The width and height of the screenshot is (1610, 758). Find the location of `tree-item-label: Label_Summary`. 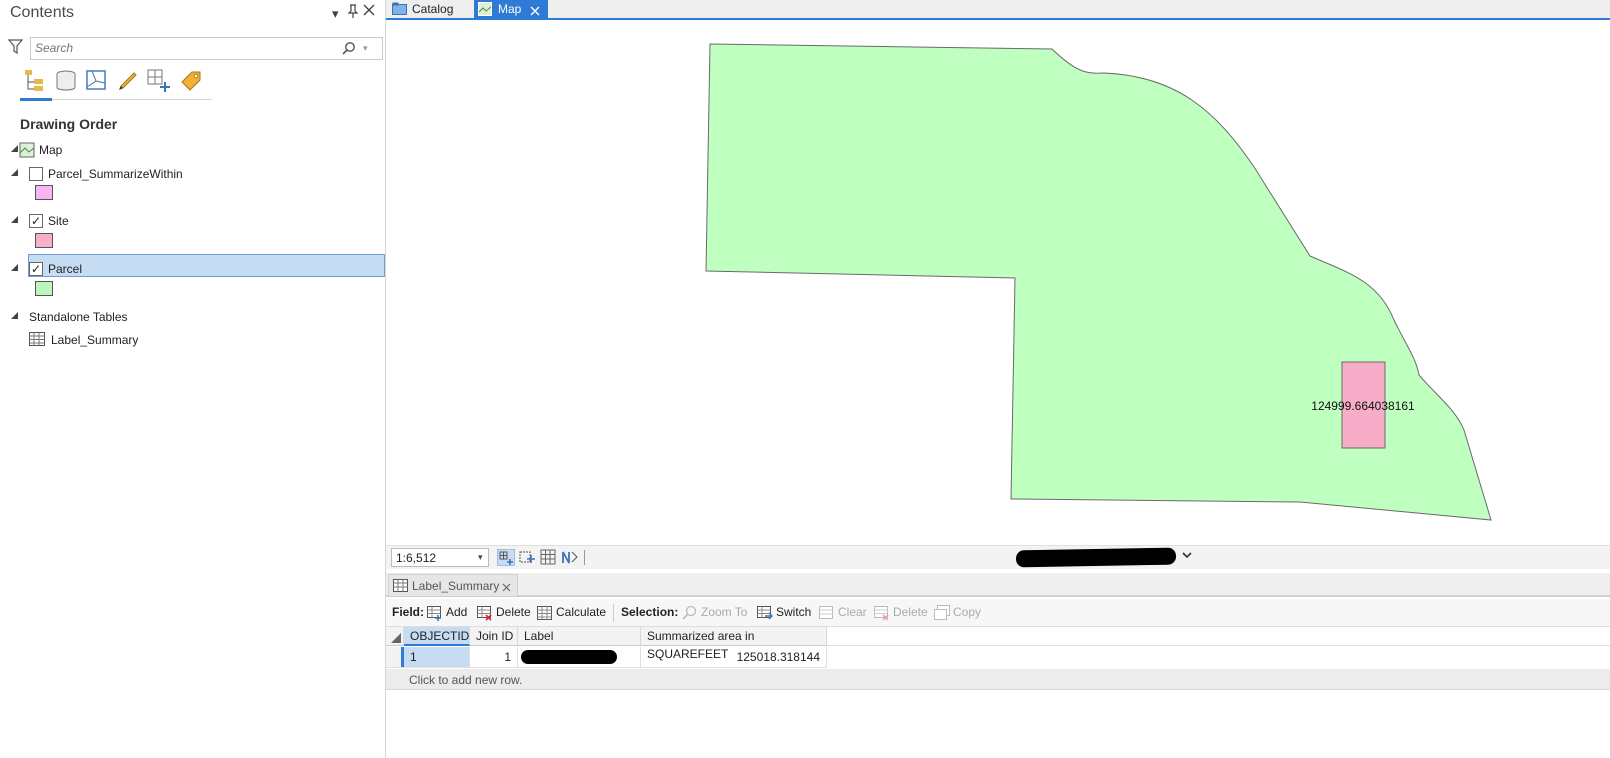

tree-item-label: Label_Summary is located at coordinates (95, 340).